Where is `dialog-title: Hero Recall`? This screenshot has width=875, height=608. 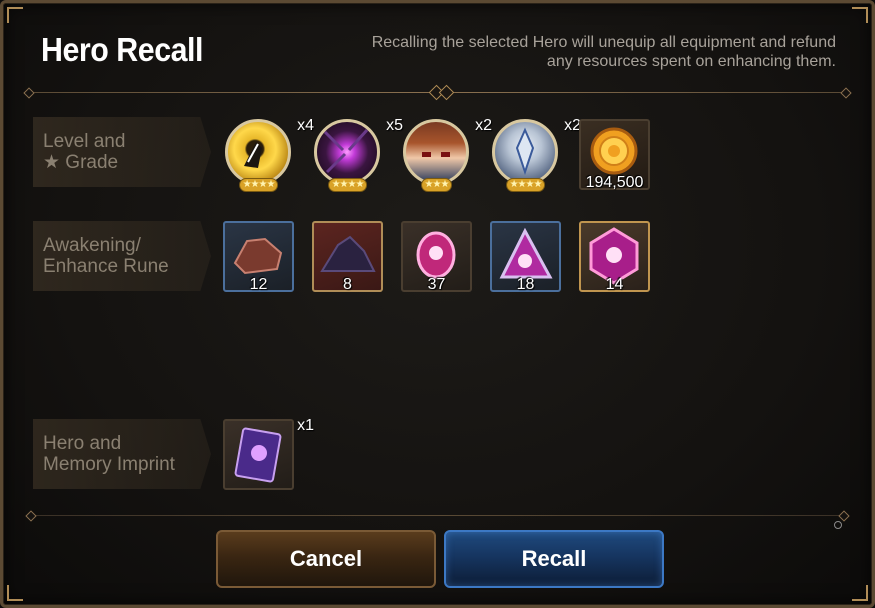 dialog-title: Hero Recall is located at coordinates (122, 49).